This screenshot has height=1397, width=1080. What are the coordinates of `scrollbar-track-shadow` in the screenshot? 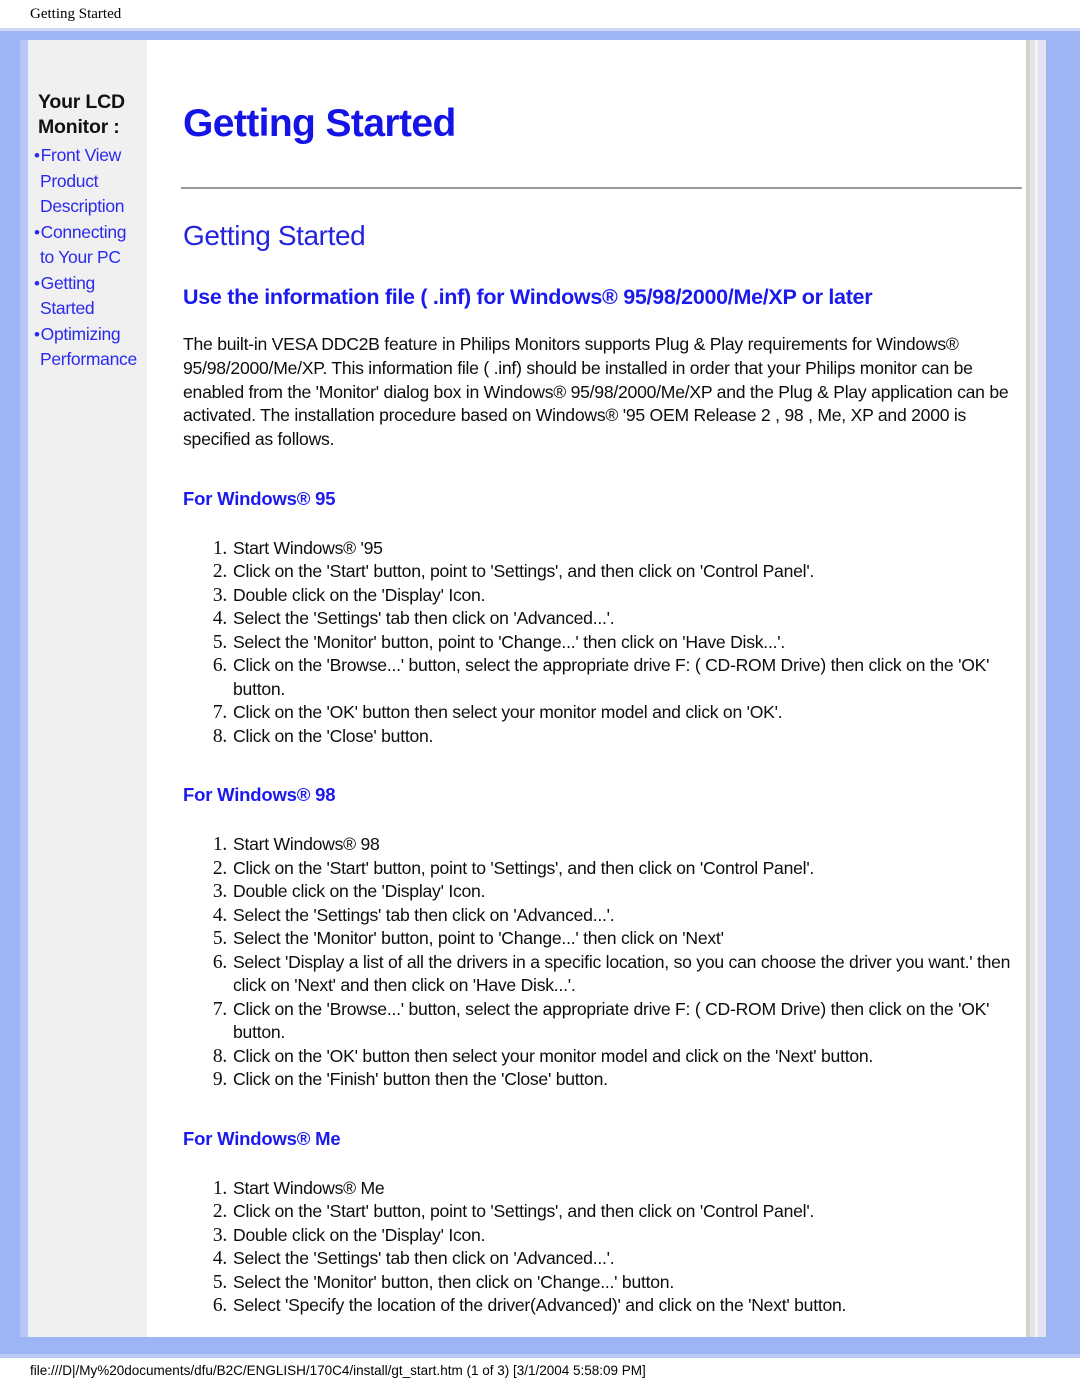 It's located at (1028, 688).